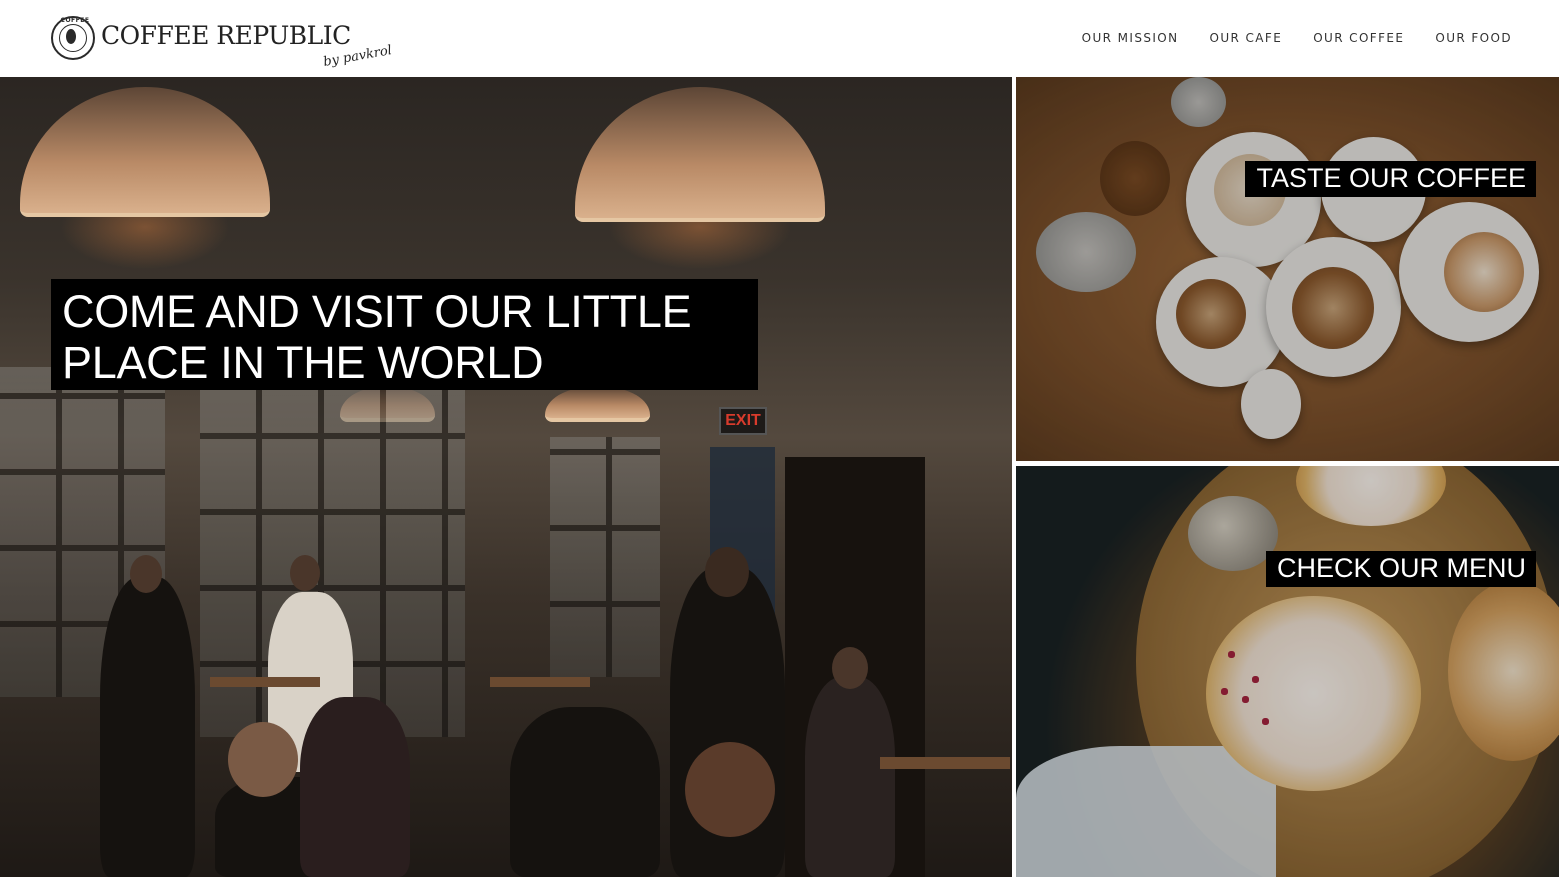  I want to click on brand-name: COFFEE REPUBLIC, so click(226, 35).